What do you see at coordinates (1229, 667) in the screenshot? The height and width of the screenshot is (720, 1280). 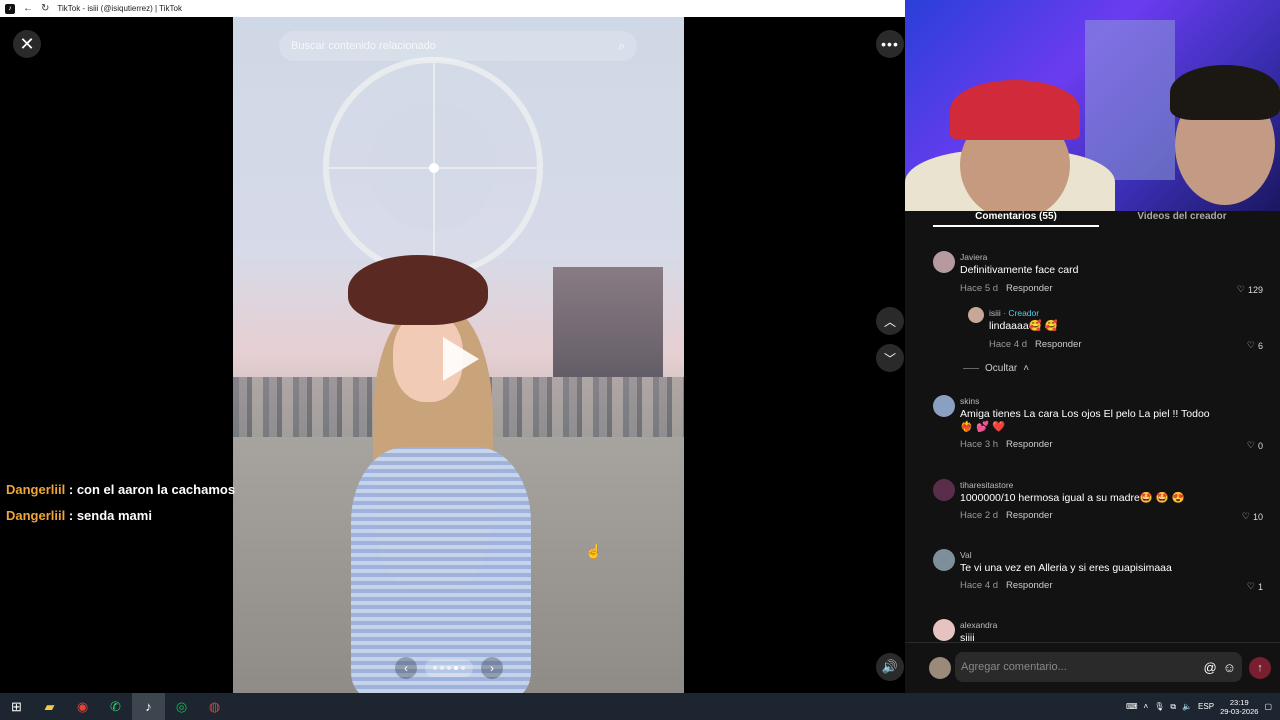 I see `emoji-icon: ☺` at bounding box center [1229, 667].